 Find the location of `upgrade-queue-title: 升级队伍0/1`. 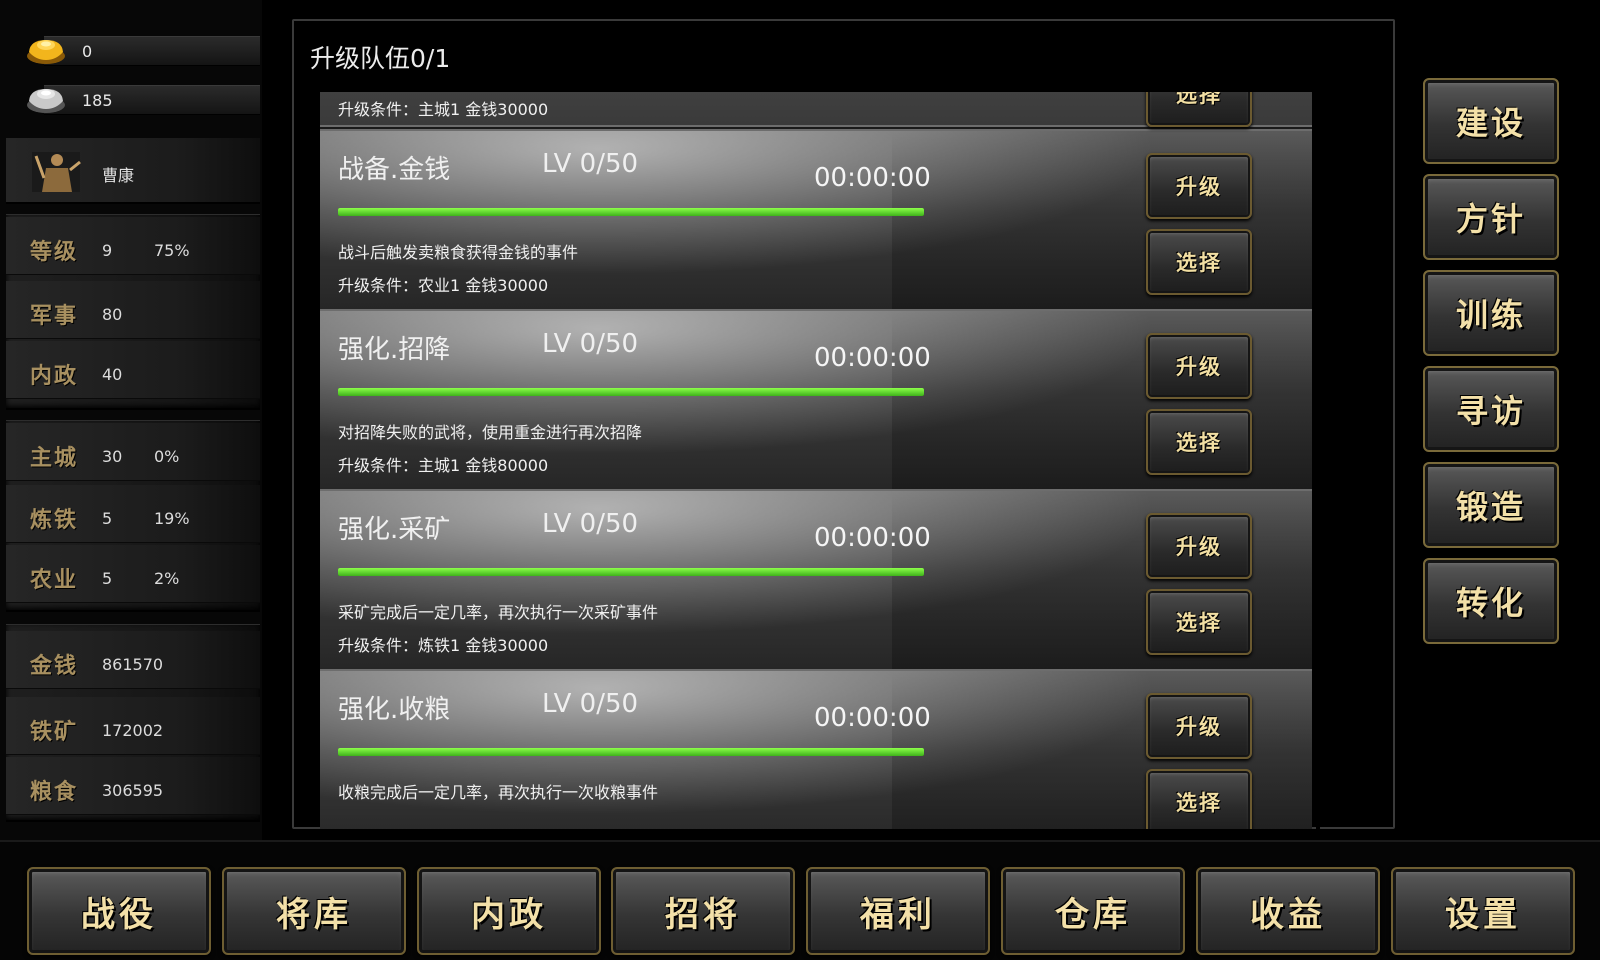

upgrade-queue-title: 升级队伍0/1 is located at coordinates (380, 58).